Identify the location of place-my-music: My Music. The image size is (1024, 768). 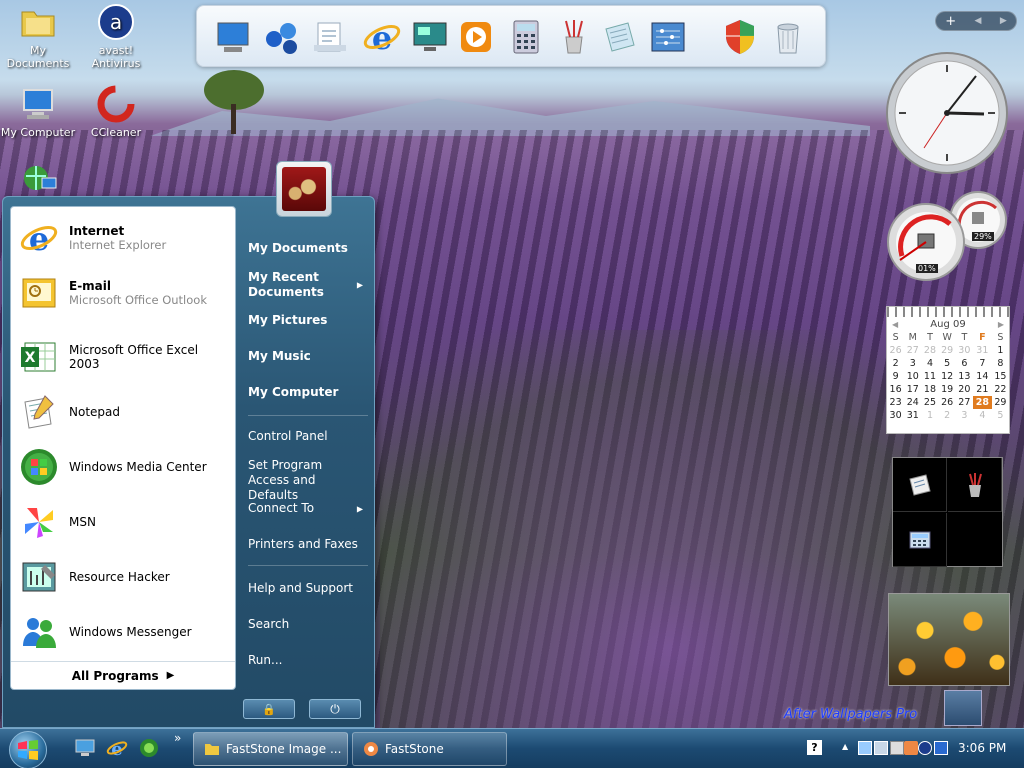
(306, 356).